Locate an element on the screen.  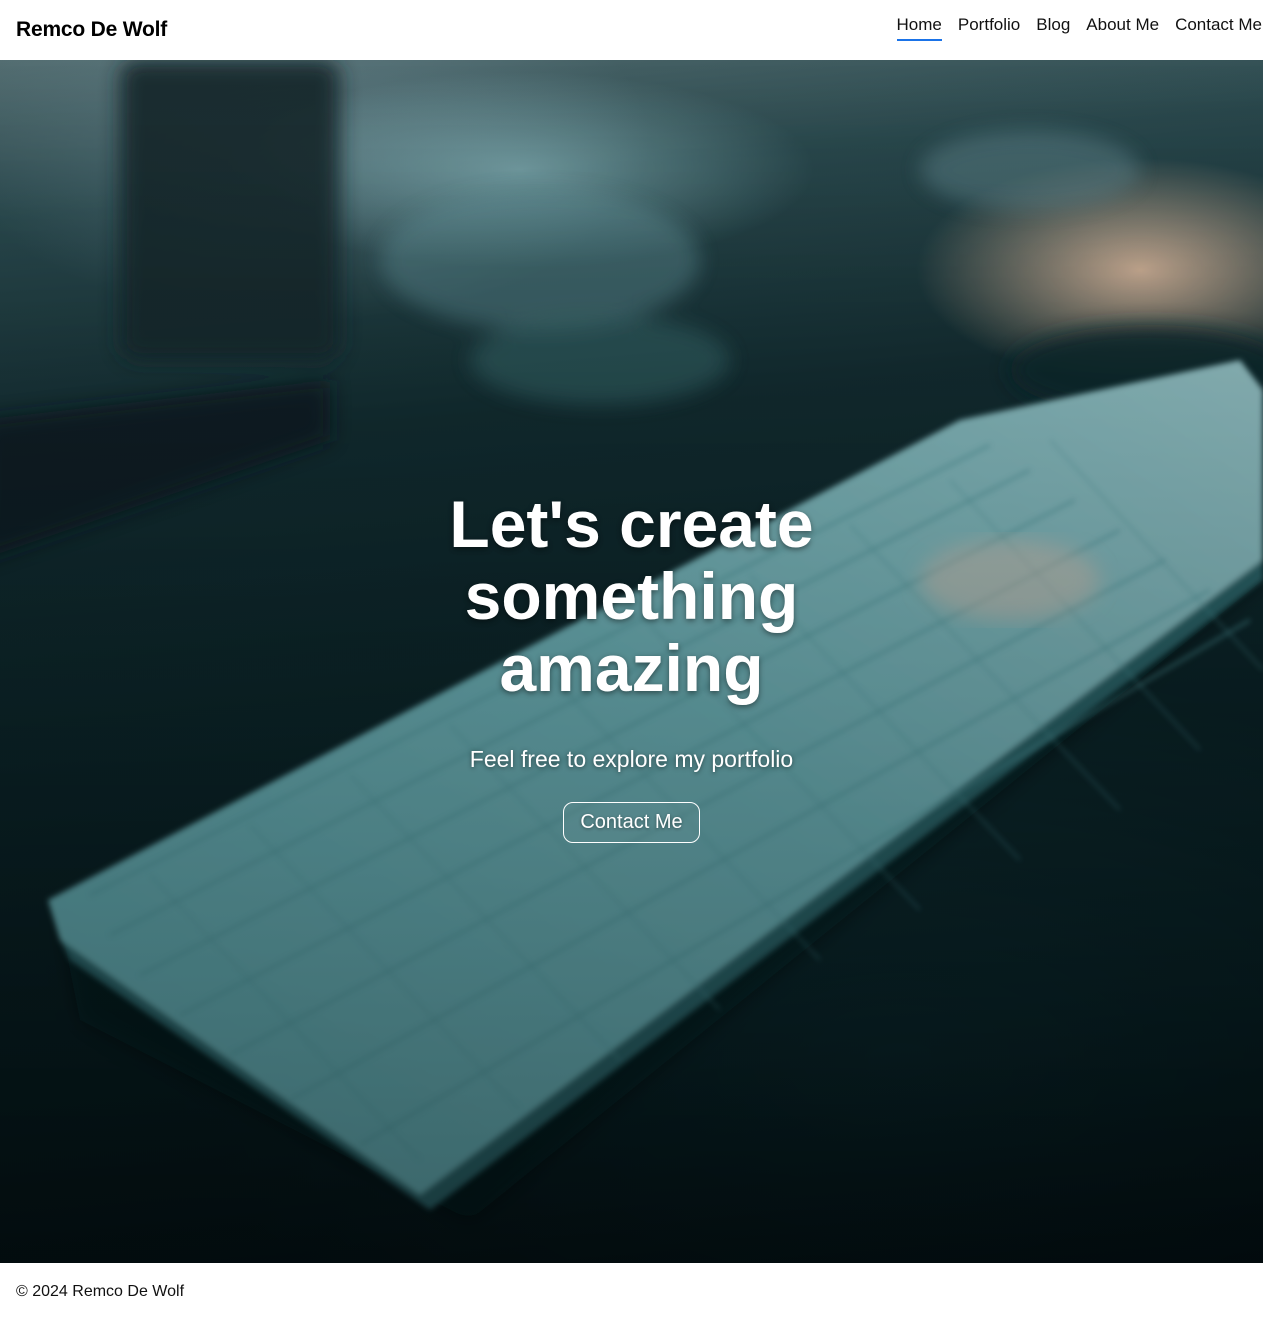
nav-item-portfolio: Portfolio is located at coordinates (989, 28).